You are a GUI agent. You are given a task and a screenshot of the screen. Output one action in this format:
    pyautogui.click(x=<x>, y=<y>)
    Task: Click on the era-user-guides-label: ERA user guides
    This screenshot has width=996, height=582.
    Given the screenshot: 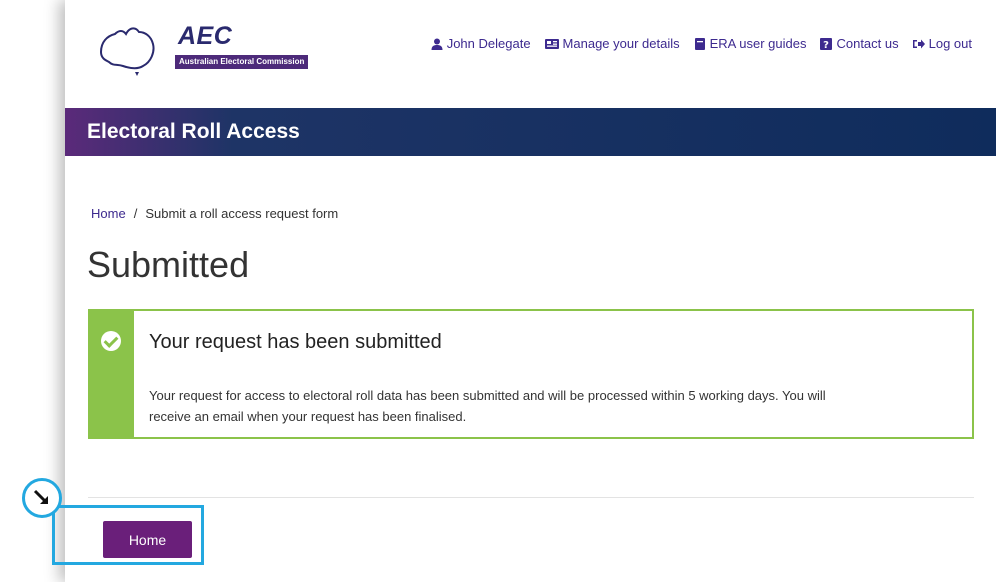 What is the action you would take?
    pyautogui.click(x=758, y=43)
    